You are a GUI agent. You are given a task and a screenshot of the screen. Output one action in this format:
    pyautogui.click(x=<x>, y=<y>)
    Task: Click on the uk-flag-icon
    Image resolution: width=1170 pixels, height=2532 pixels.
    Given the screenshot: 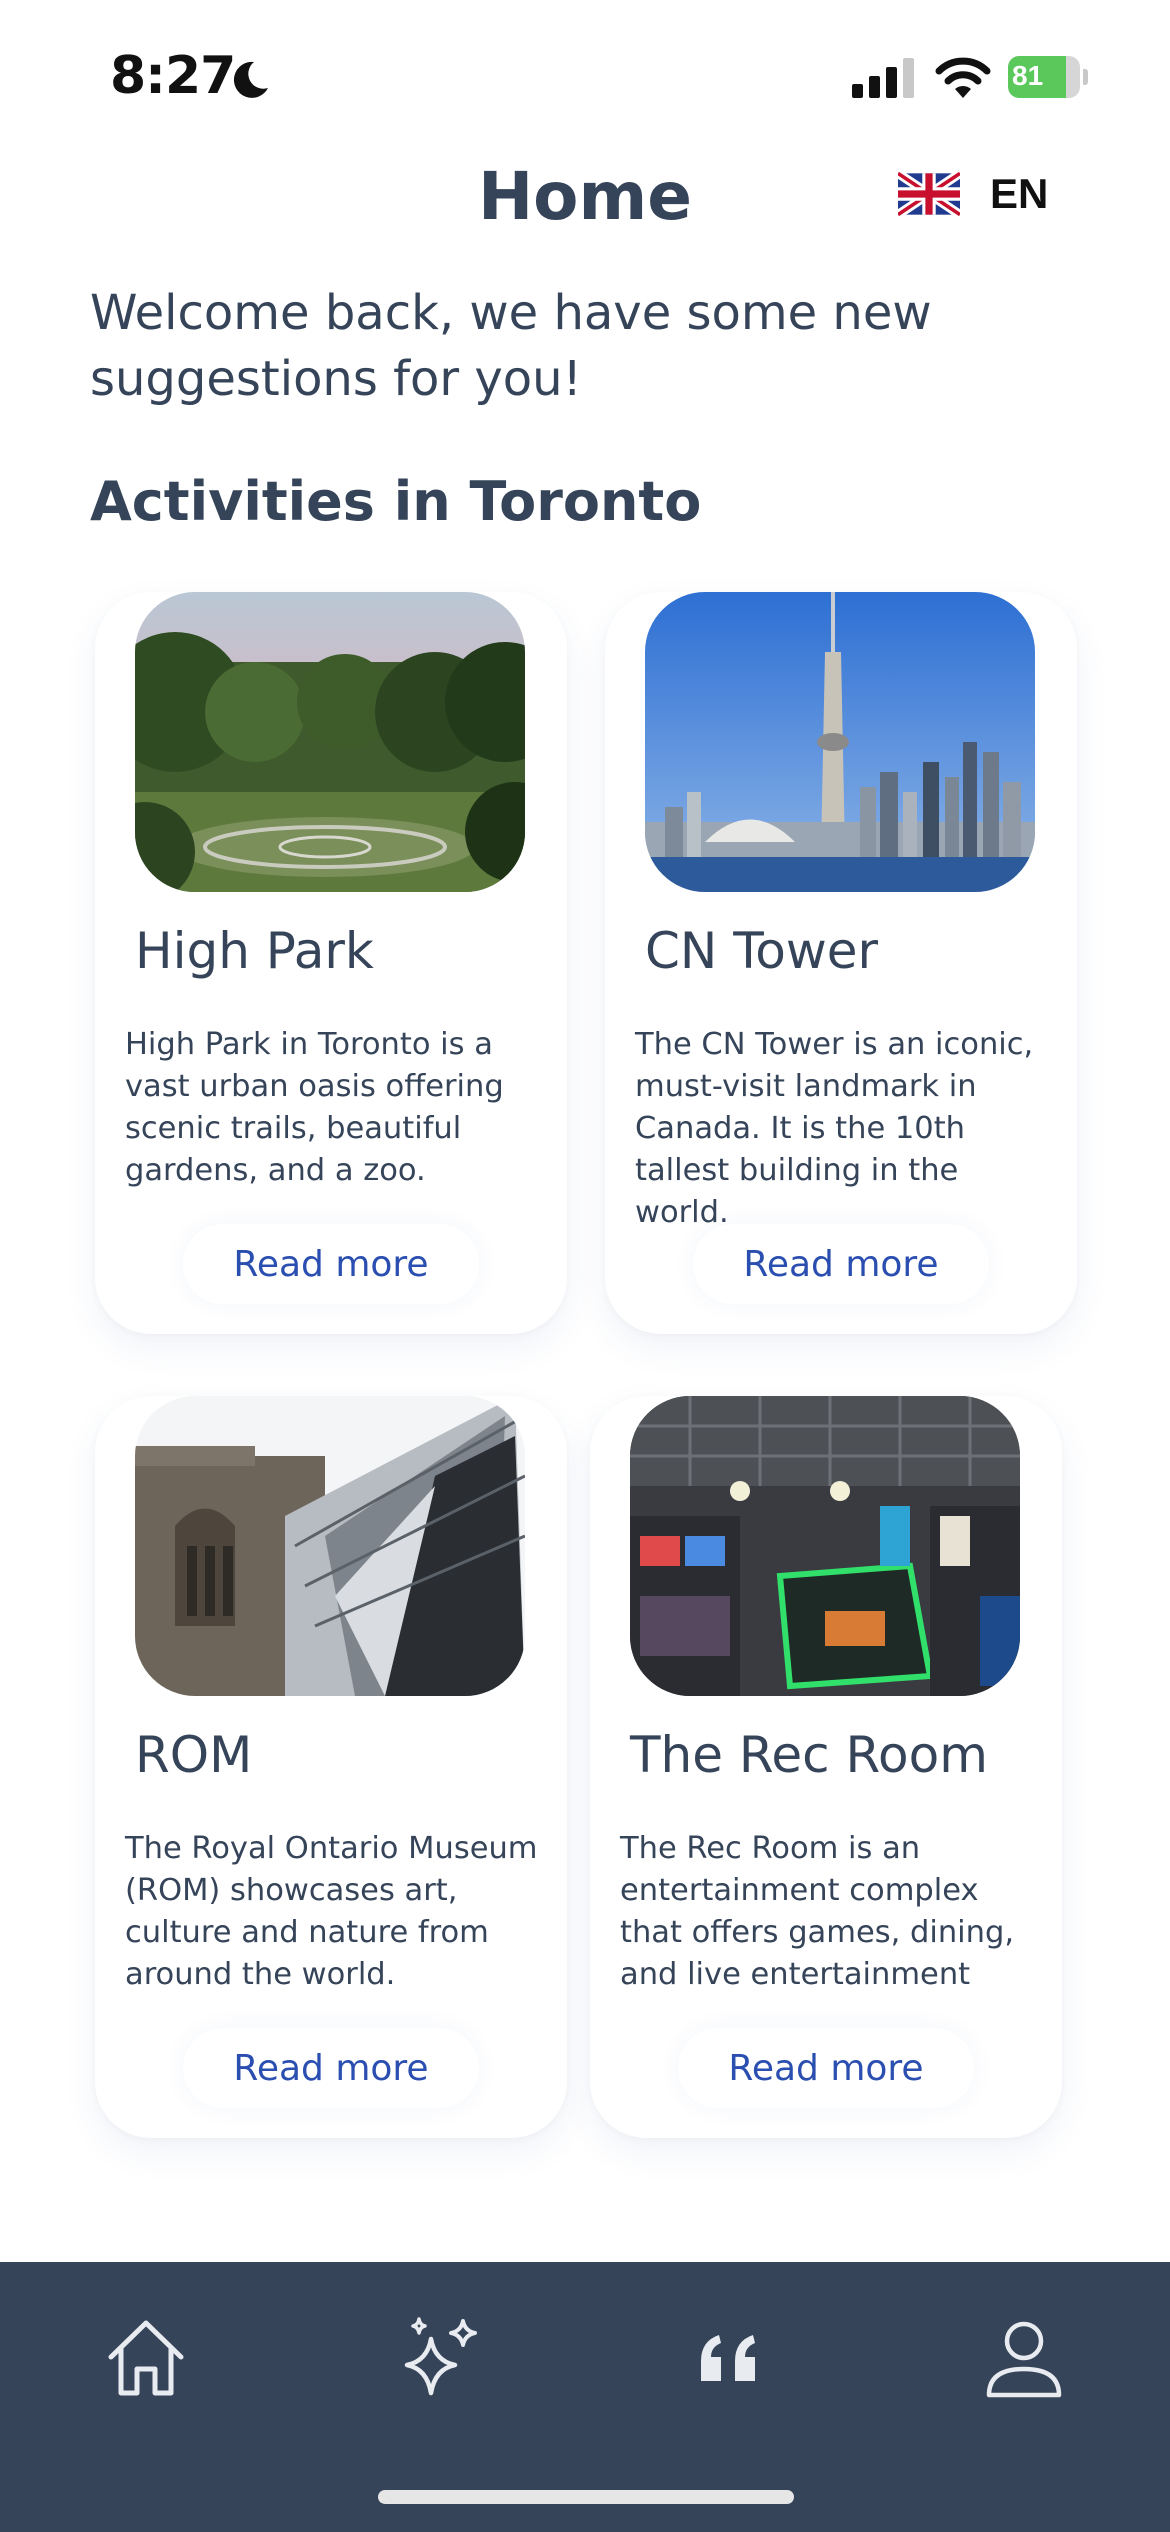 What is the action you would take?
    pyautogui.click(x=929, y=194)
    